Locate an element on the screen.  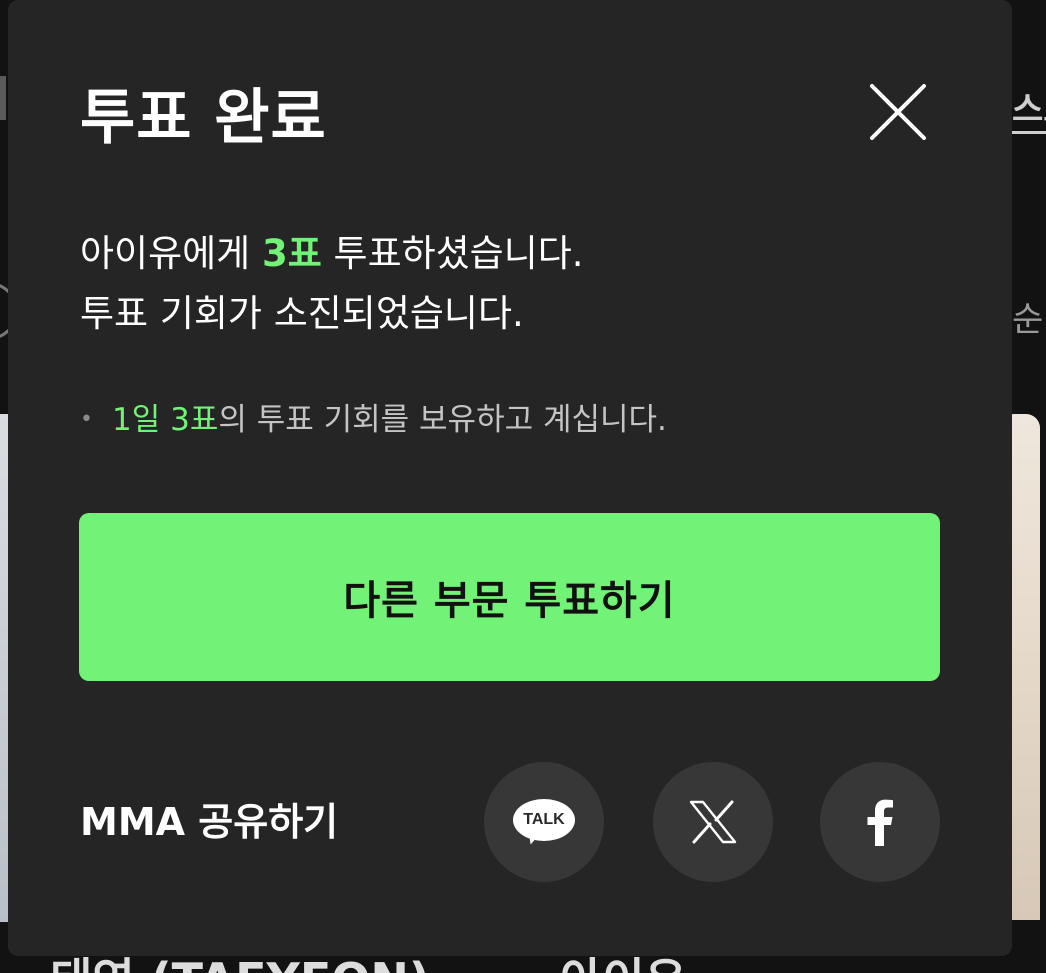
vote-count-highlight: 3표 is located at coordinates (291, 253).